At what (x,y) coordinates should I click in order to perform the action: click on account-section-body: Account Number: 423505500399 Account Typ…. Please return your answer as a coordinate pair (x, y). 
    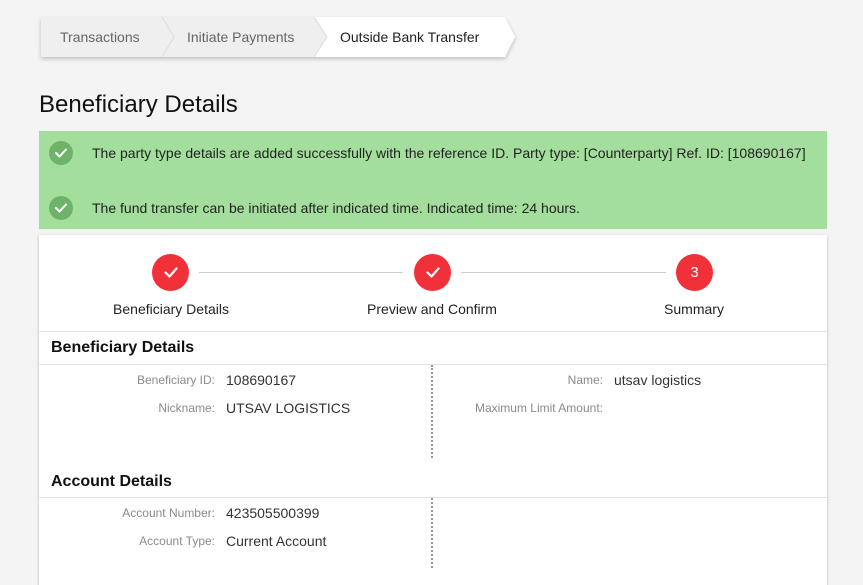
    Looking at the image, I should click on (433, 538).